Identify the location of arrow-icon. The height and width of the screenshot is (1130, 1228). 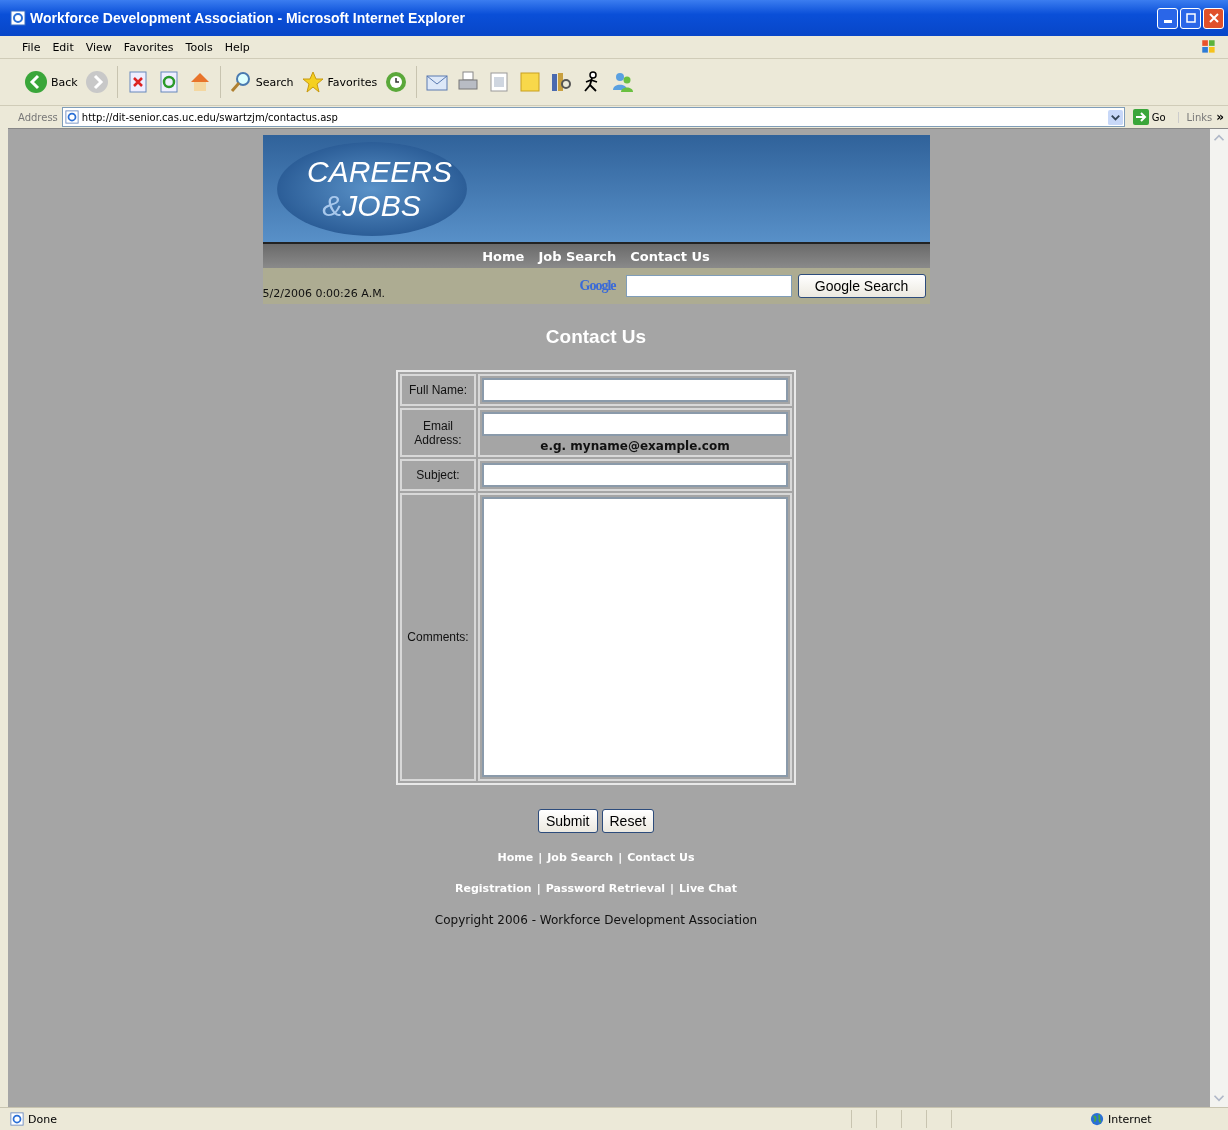
(1140, 117).